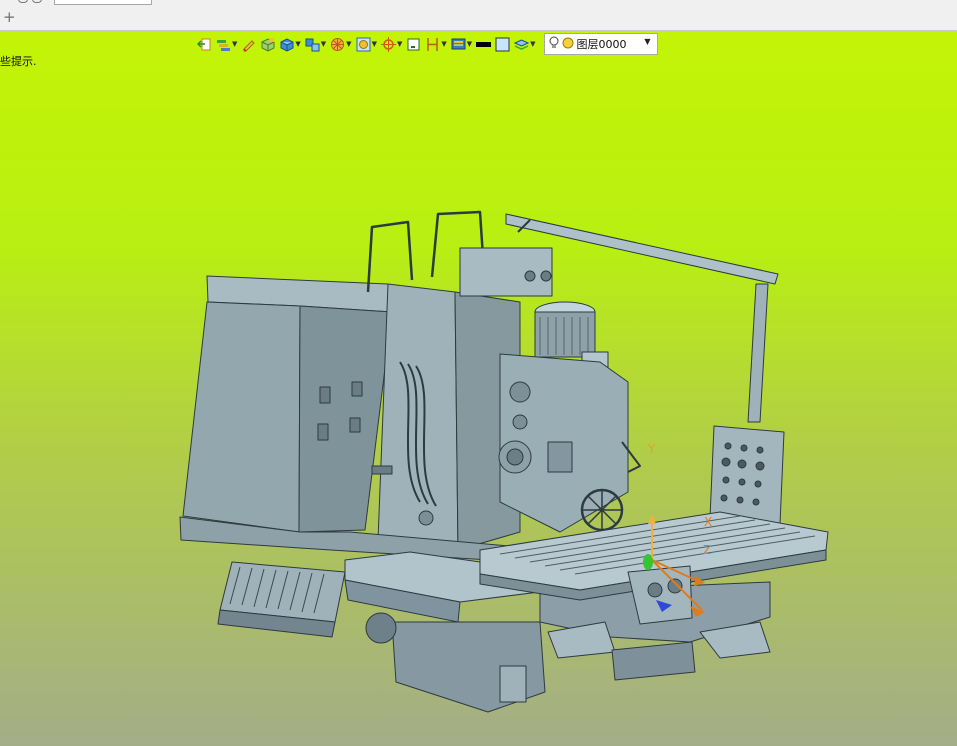 This screenshot has height=746, width=957. What do you see at coordinates (708, 522) in the screenshot?
I see `x-axis-label: X` at bounding box center [708, 522].